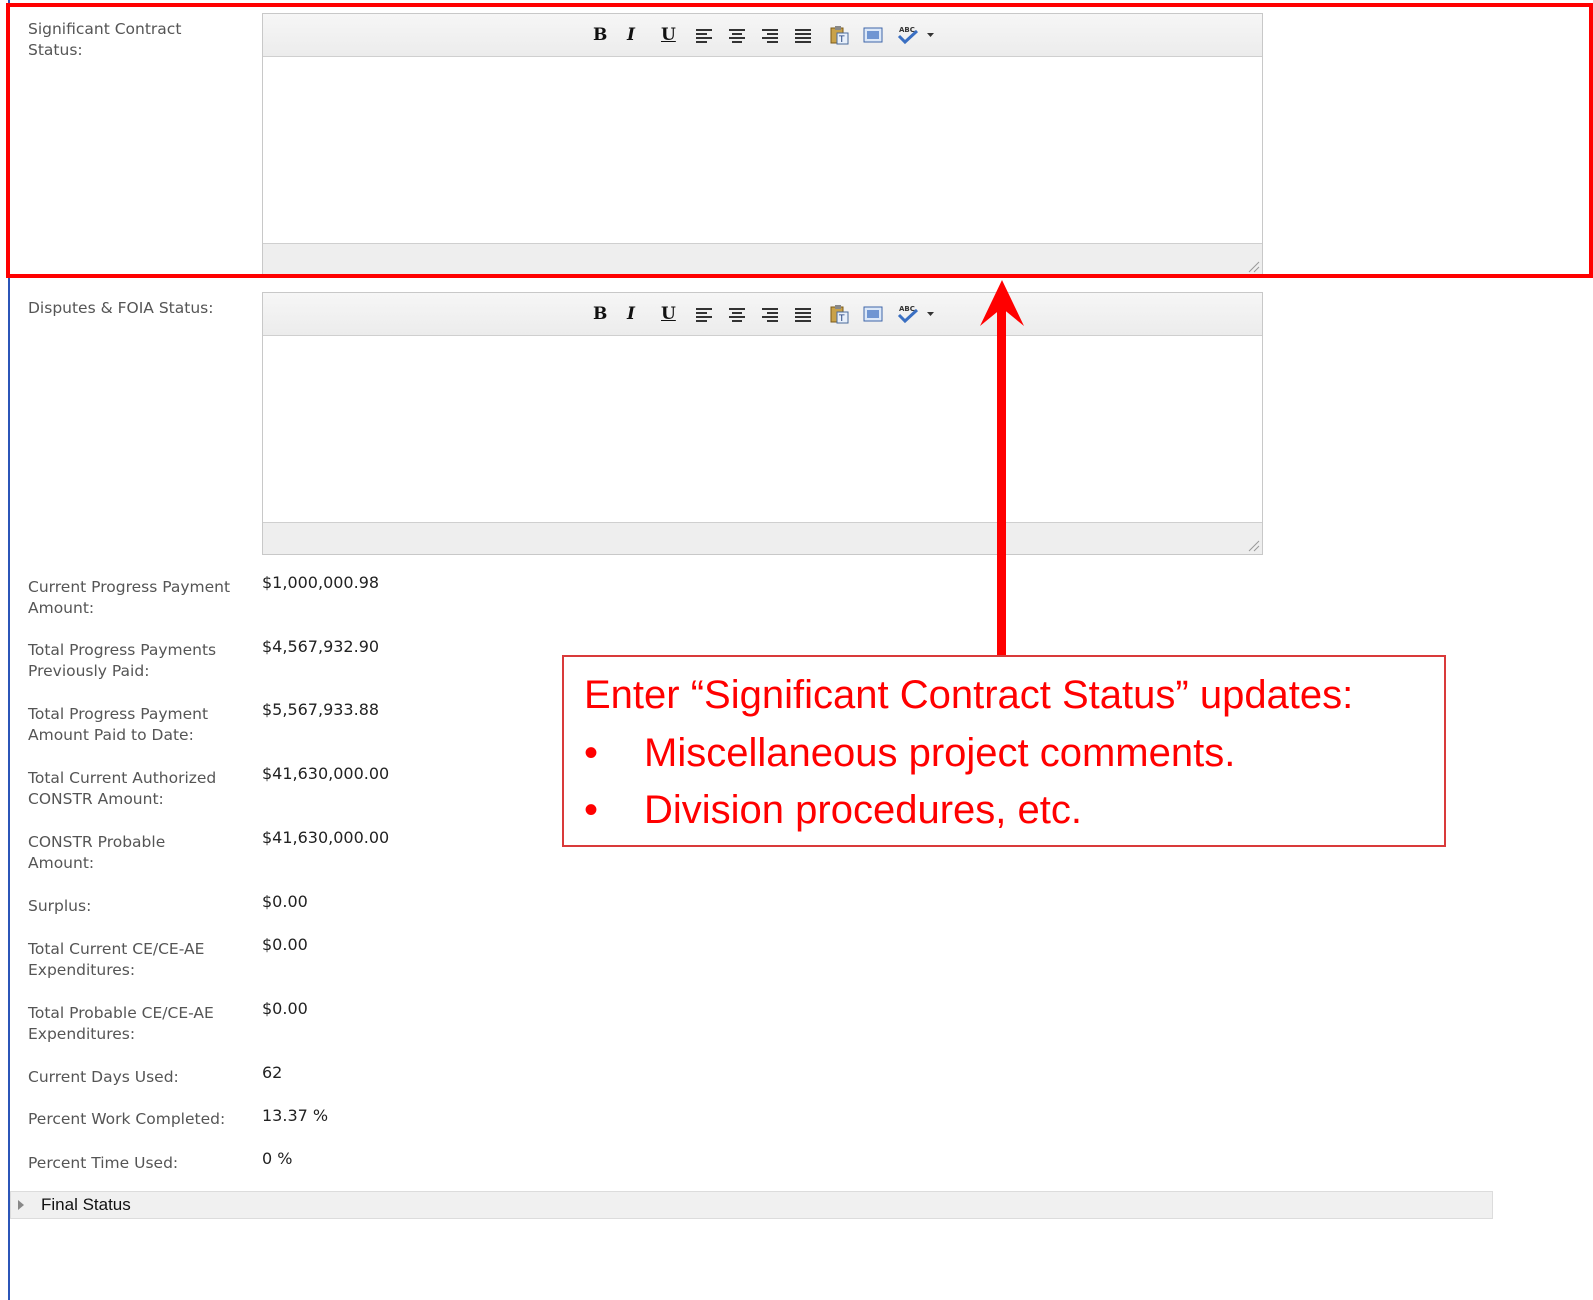 The width and height of the screenshot is (1593, 1300). What do you see at coordinates (600, 314) in the screenshot?
I see `bold-button: B` at bounding box center [600, 314].